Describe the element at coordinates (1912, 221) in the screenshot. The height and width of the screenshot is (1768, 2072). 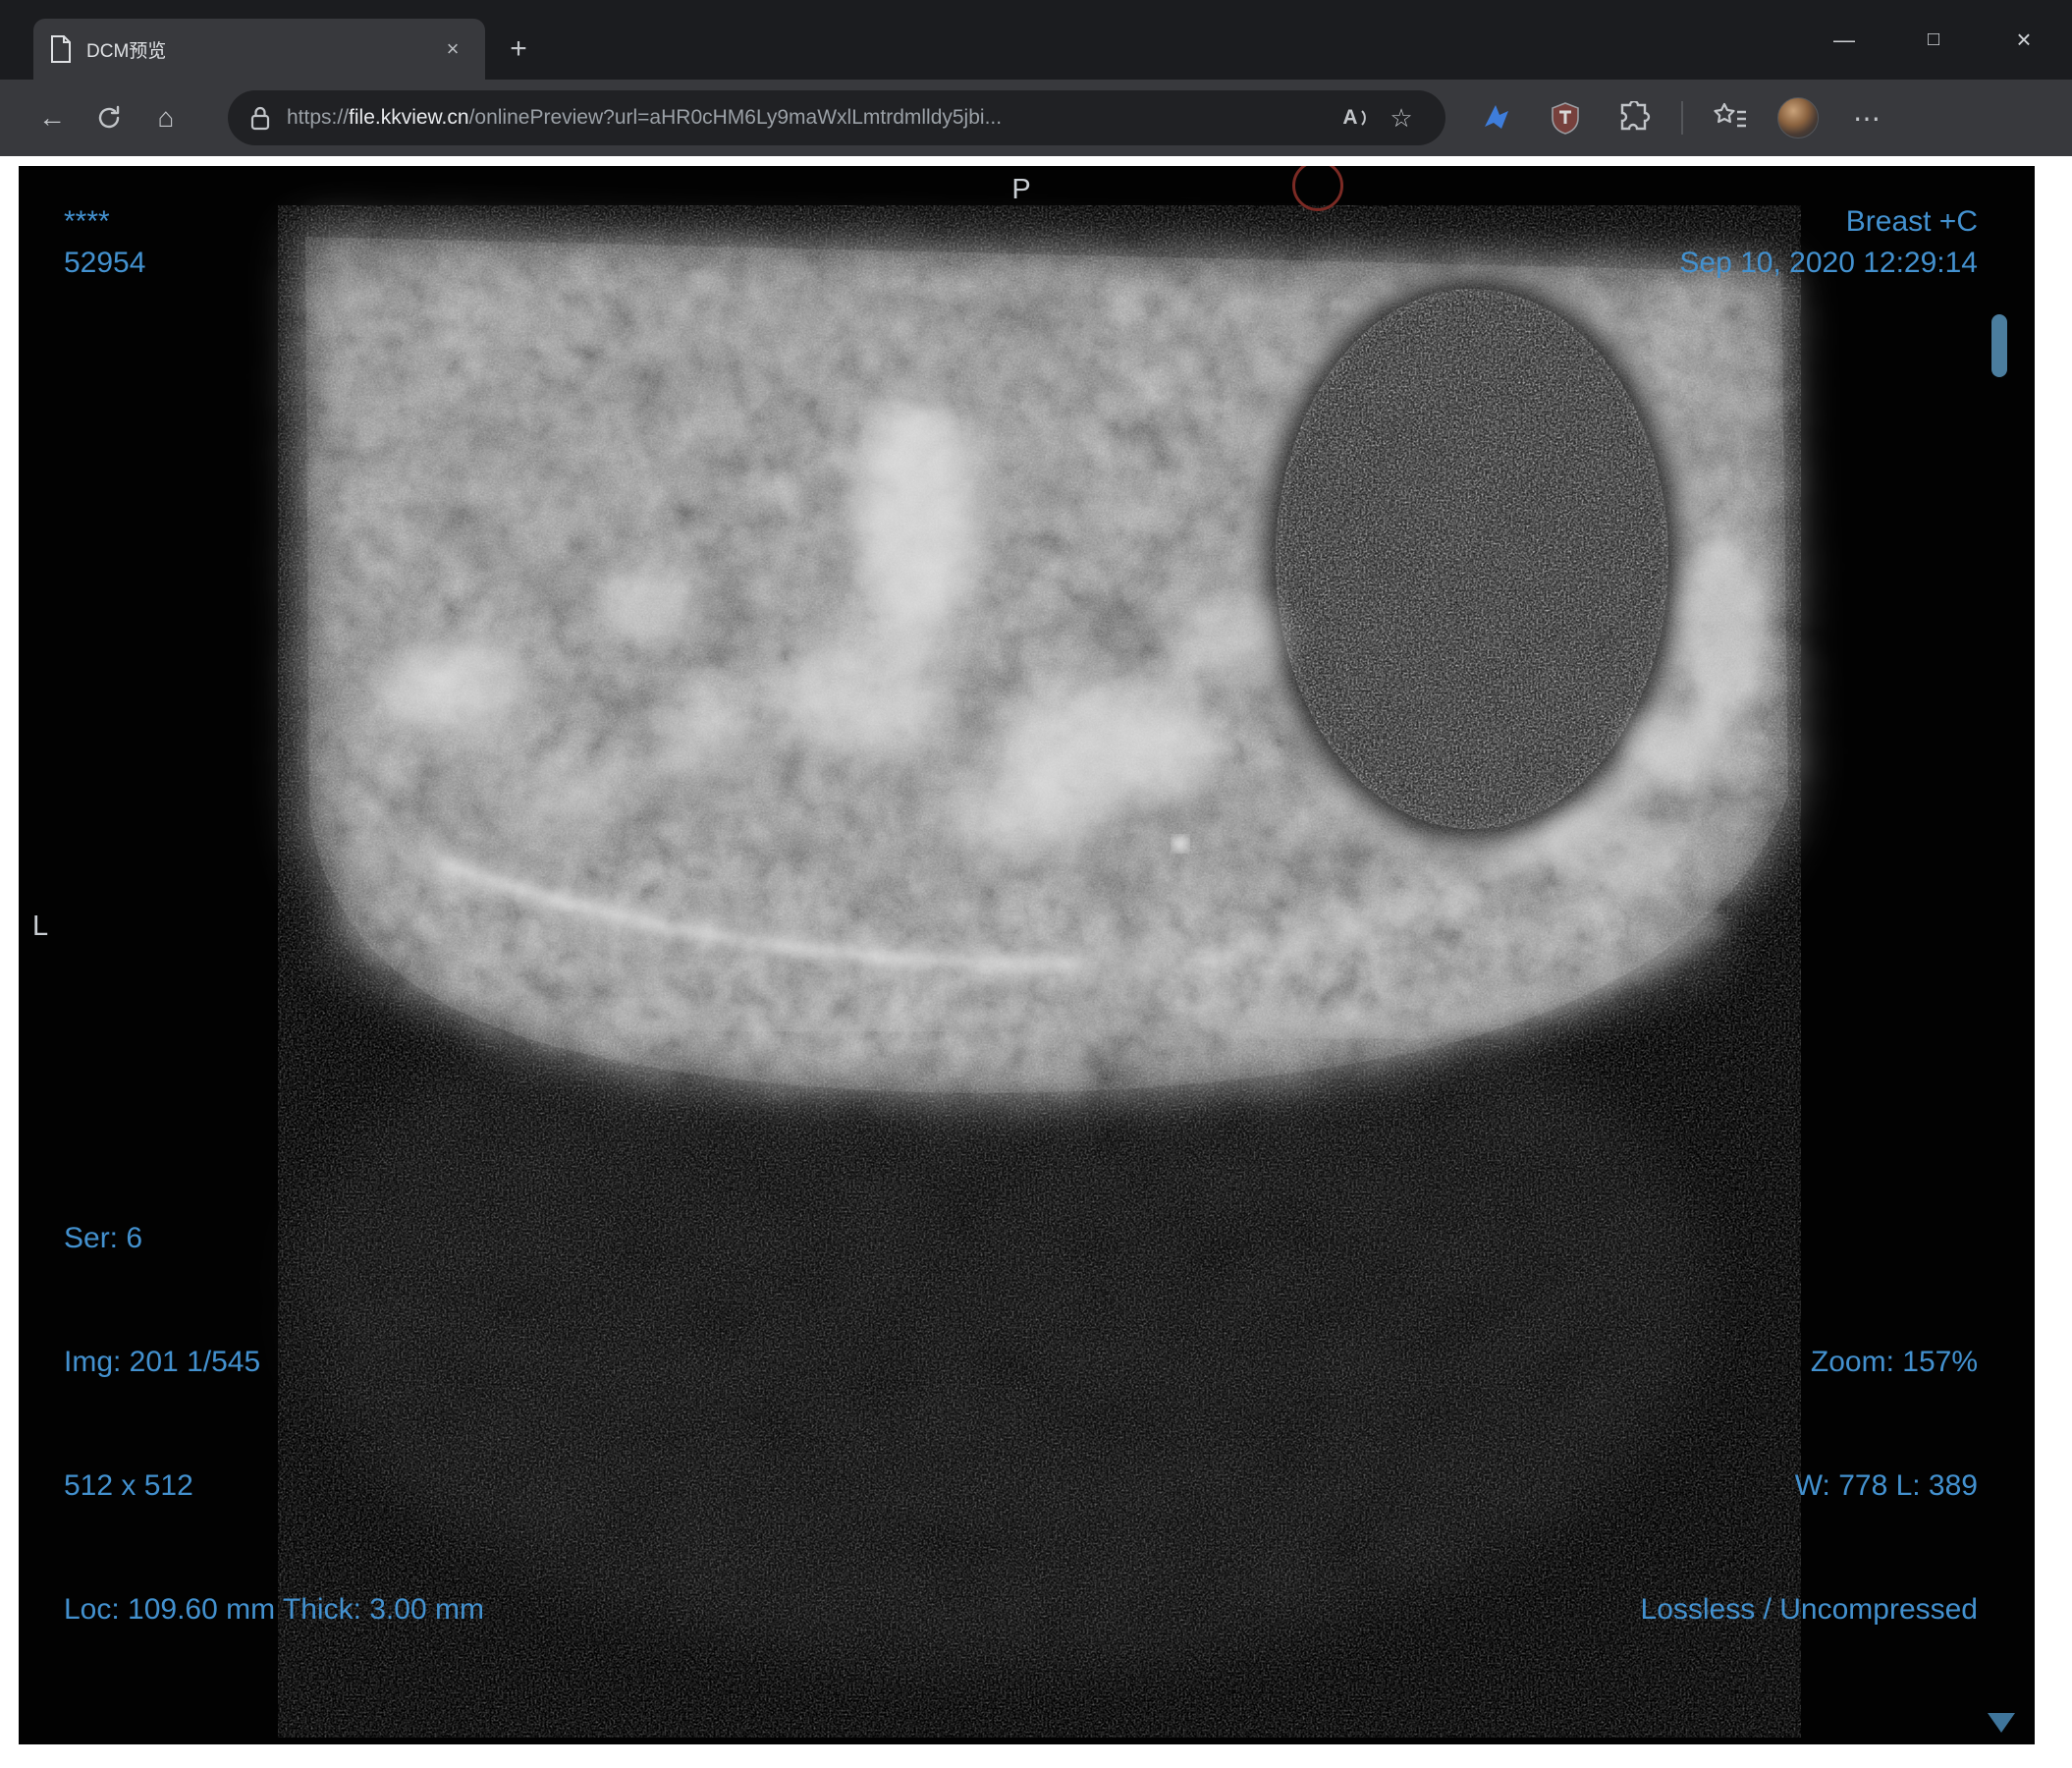
I see `study-description: Breast +C` at that location.